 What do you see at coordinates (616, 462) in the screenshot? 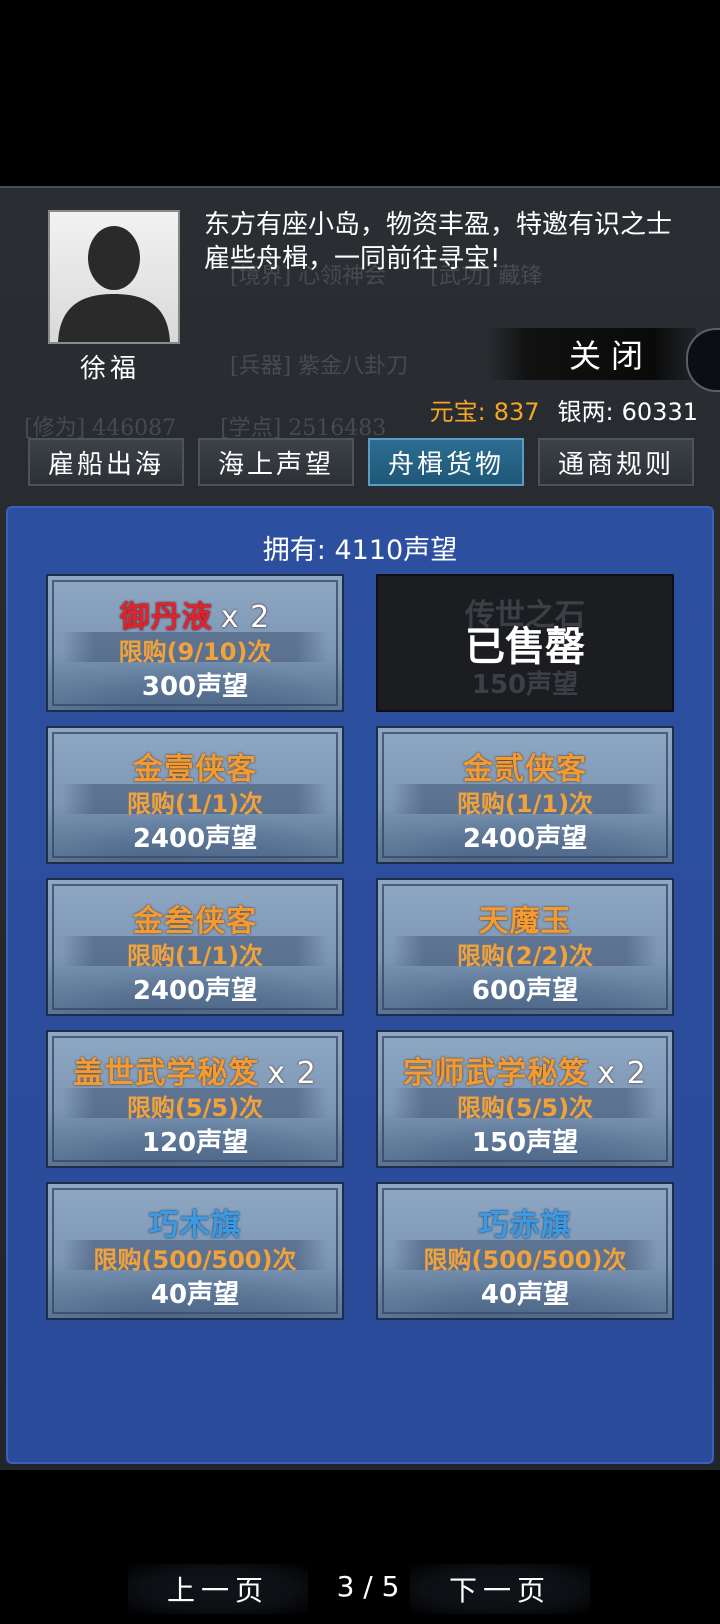
I see `tab-trade-rules: 通商规则` at bounding box center [616, 462].